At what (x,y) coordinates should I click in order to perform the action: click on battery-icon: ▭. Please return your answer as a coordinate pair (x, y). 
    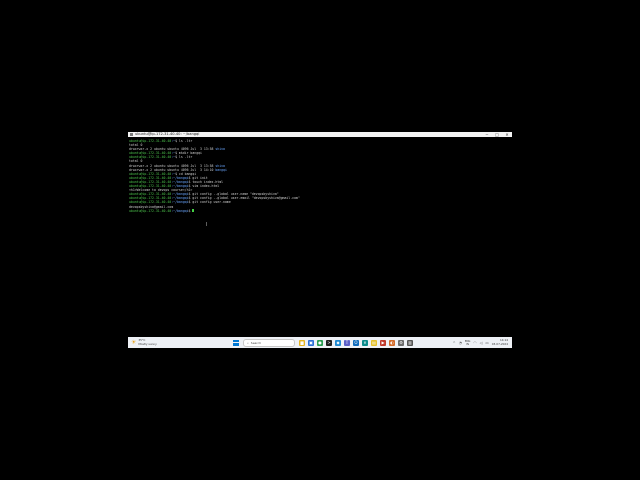
    Looking at the image, I should click on (486, 343).